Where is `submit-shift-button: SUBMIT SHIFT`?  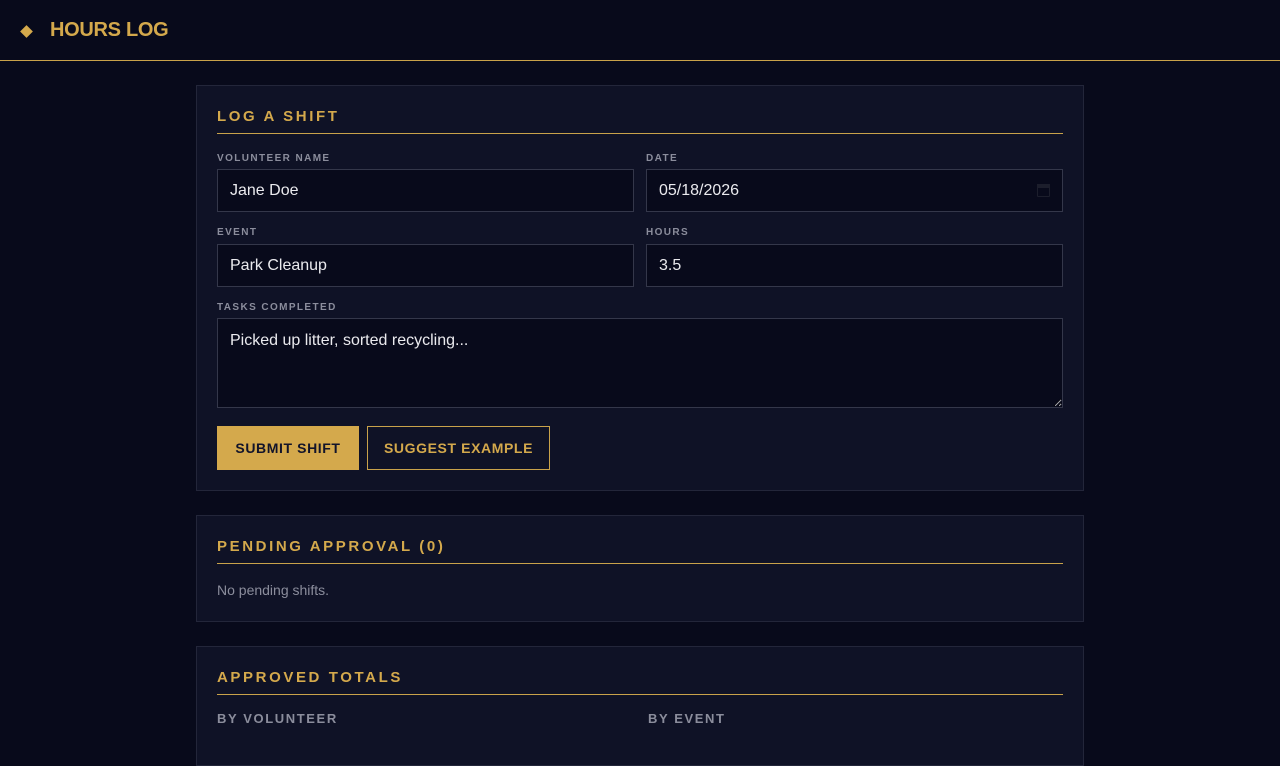 submit-shift-button: SUBMIT SHIFT is located at coordinates (288, 448).